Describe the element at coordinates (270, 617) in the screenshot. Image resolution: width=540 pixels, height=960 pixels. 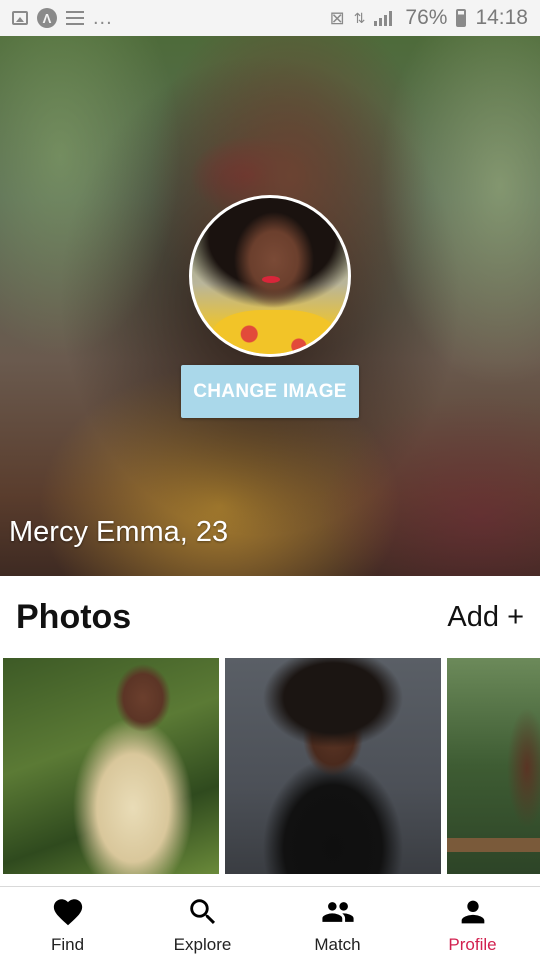
I see `photos-header: Photos Add +` at that location.